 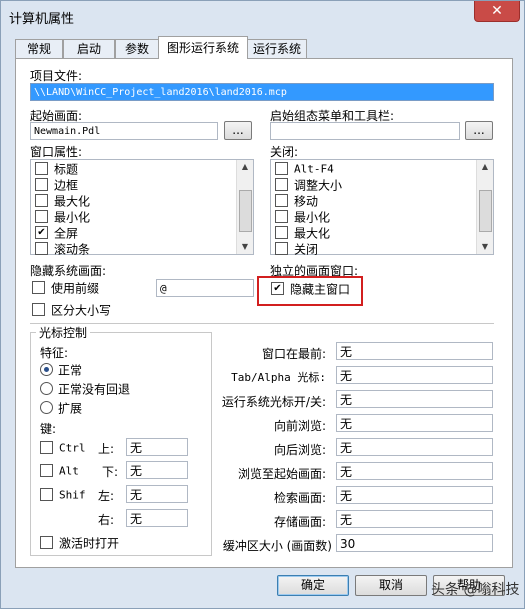 What do you see at coordinates (56, 76) in the screenshot?
I see `project-file-label: 项目文件:` at bounding box center [56, 76].